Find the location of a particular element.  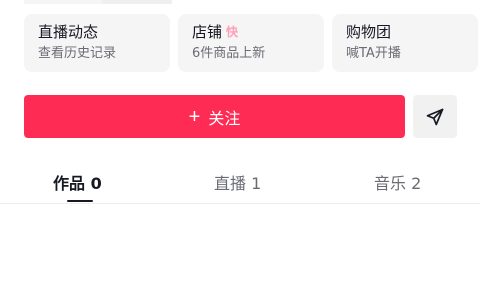

card-title: 购物团 is located at coordinates (369, 32).